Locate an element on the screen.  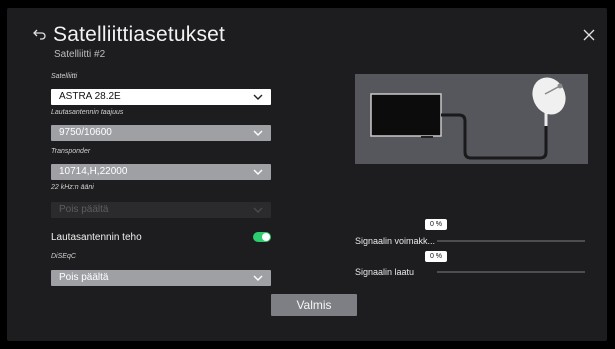
tv-dish-illustration is located at coordinates (471, 119).